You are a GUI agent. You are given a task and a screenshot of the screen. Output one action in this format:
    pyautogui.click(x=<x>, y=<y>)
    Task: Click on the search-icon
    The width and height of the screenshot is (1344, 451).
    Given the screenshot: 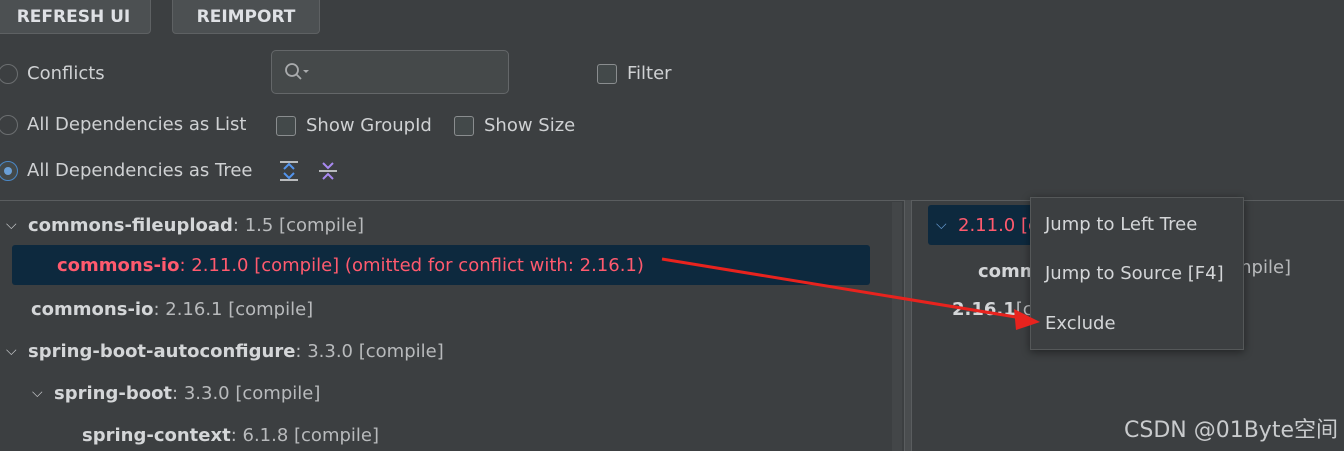 What is the action you would take?
    pyautogui.click(x=298, y=72)
    